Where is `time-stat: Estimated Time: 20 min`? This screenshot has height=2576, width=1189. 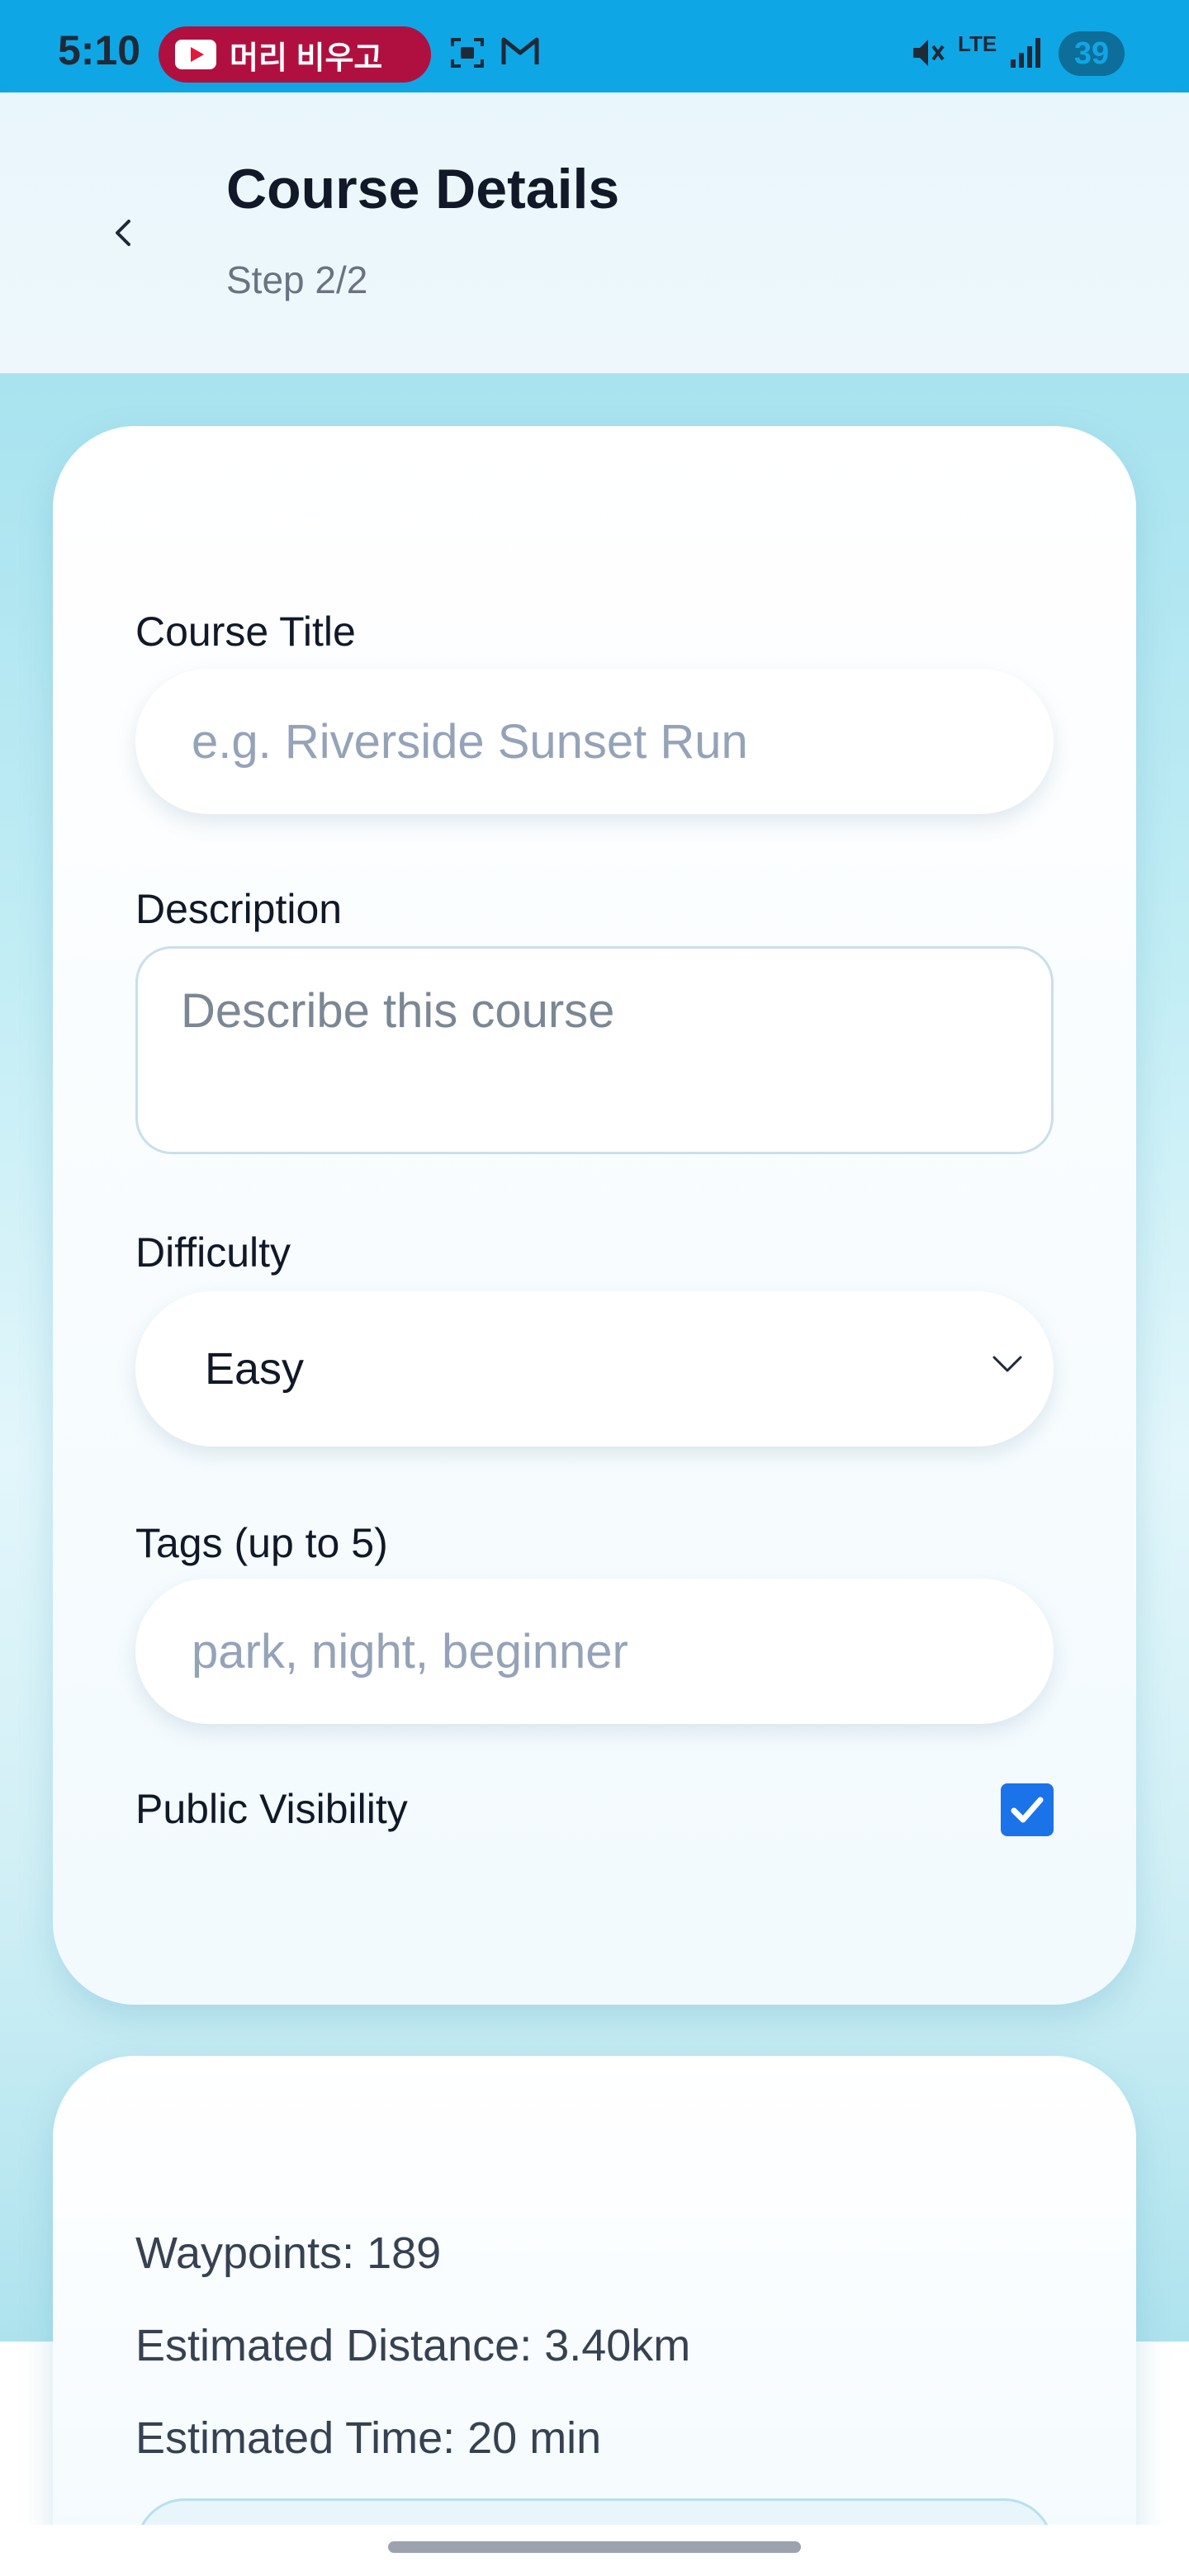 time-stat: Estimated Time: 20 min is located at coordinates (368, 2438).